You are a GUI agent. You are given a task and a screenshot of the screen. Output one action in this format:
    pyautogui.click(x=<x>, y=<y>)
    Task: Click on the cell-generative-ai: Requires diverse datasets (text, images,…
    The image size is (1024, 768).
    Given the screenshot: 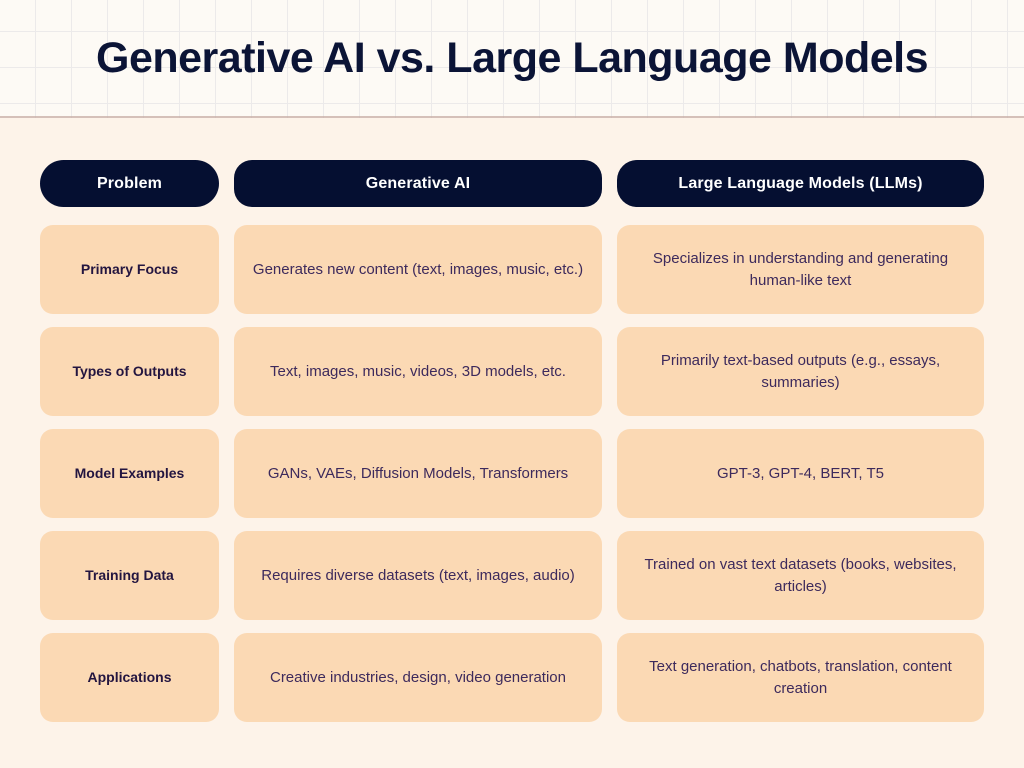 What is the action you would take?
    pyautogui.click(x=418, y=575)
    